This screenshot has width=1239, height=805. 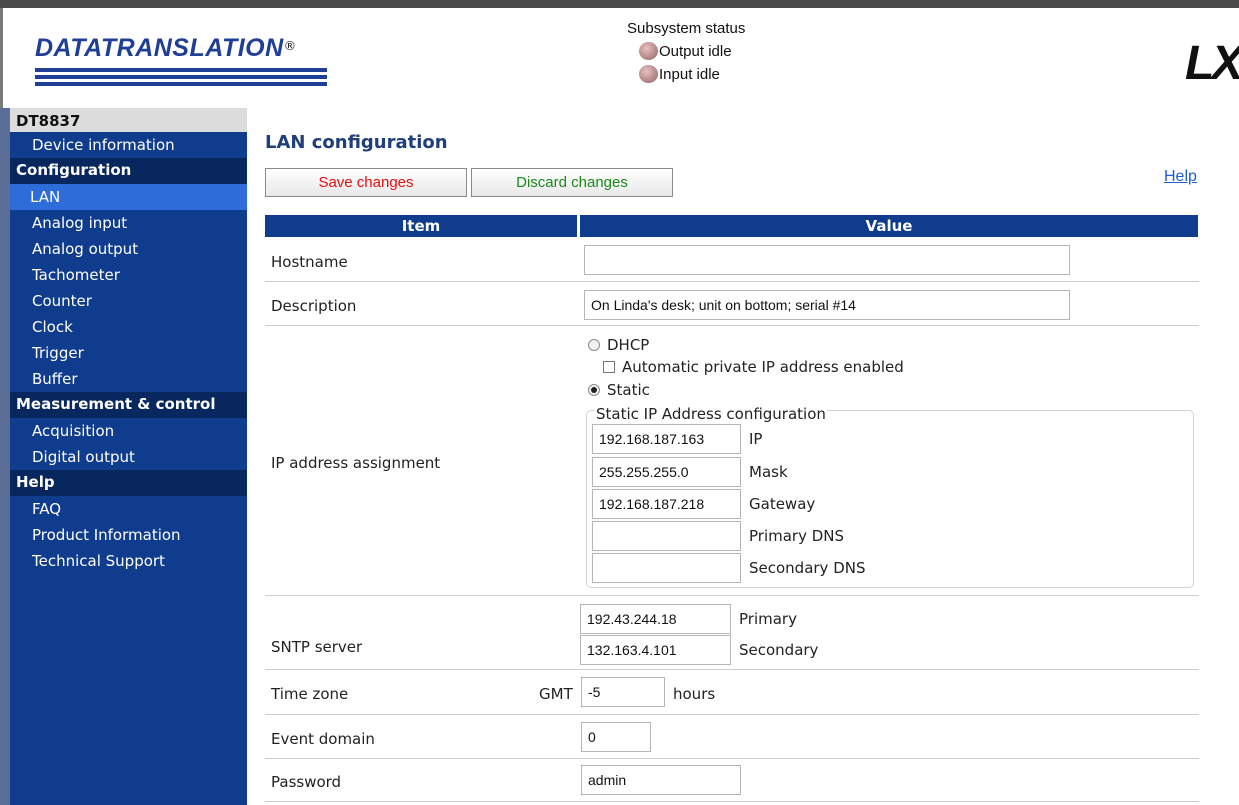 What do you see at coordinates (314, 306) in the screenshot?
I see `description-label: Description` at bounding box center [314, 306].